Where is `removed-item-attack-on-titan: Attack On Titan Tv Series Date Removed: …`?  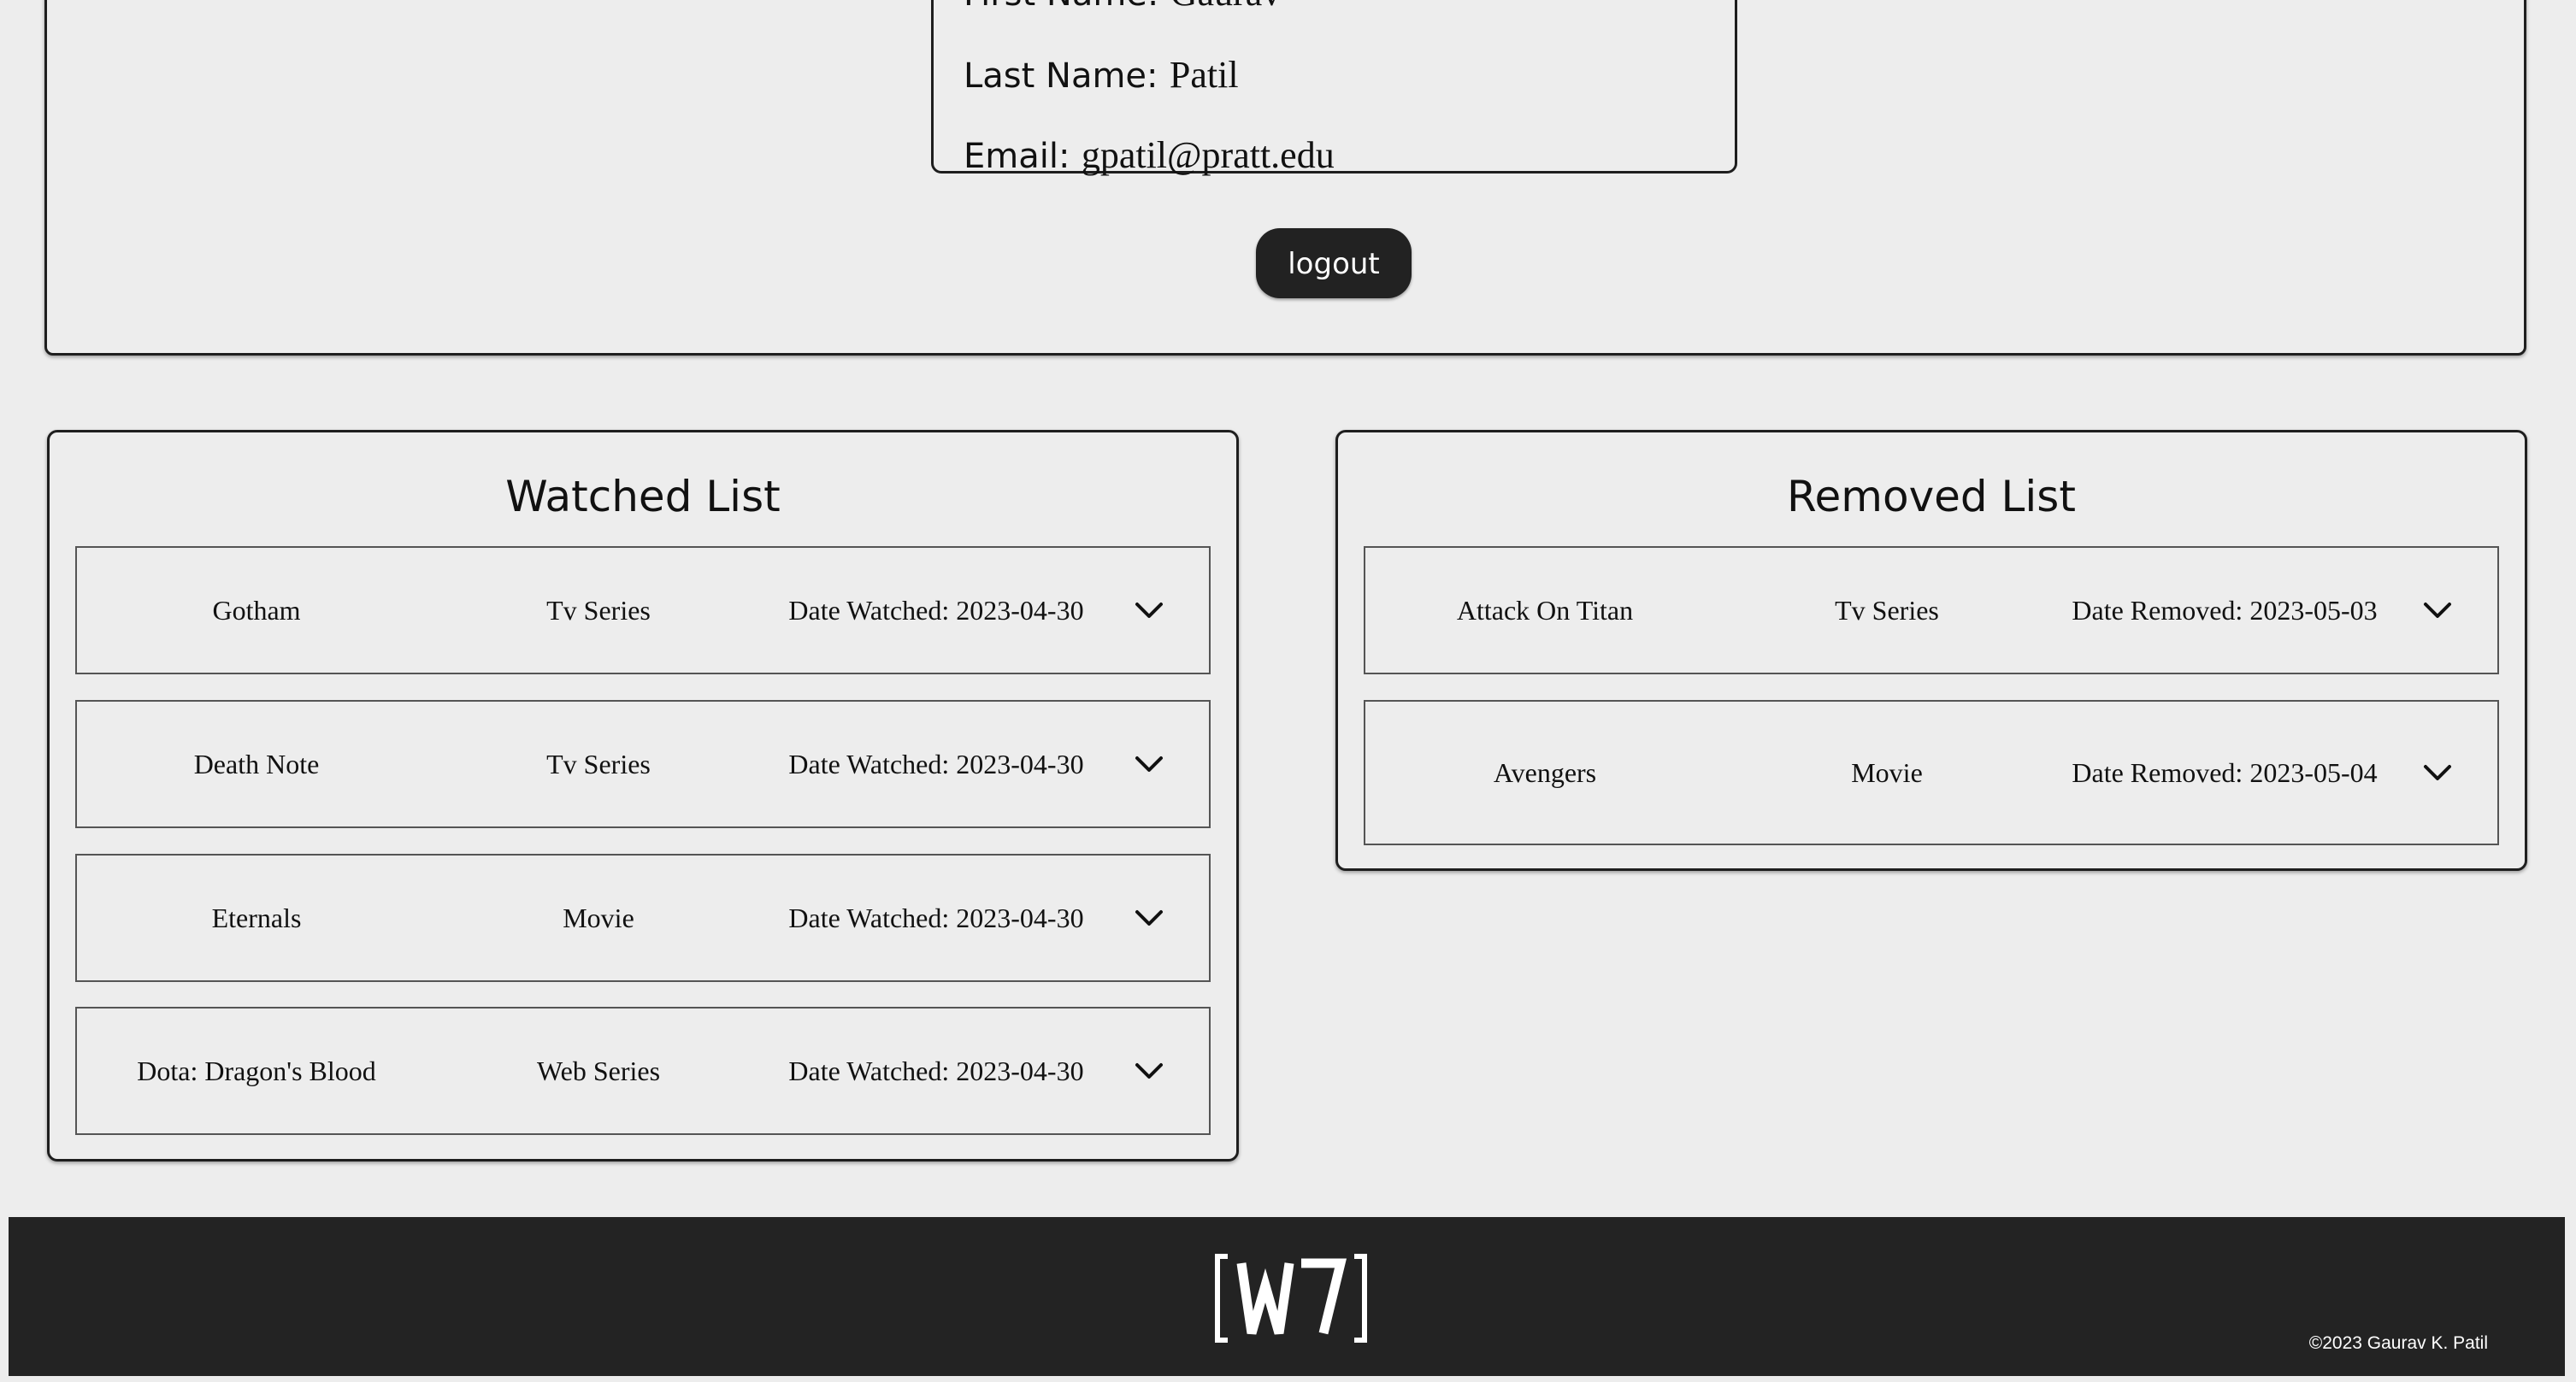 removed-item-attack-on-titan: Attack On Titan Tv Series Date Removed: … is located at coordinates (1932, 610).